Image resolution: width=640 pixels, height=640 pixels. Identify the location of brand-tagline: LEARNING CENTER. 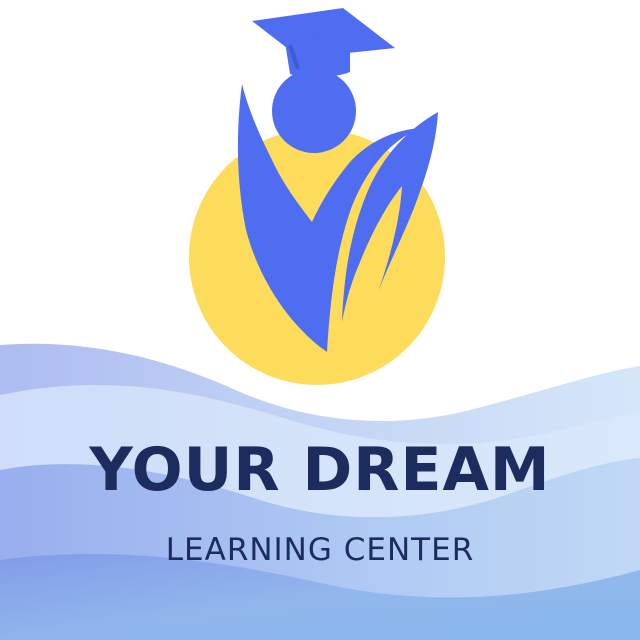
(320, 550).